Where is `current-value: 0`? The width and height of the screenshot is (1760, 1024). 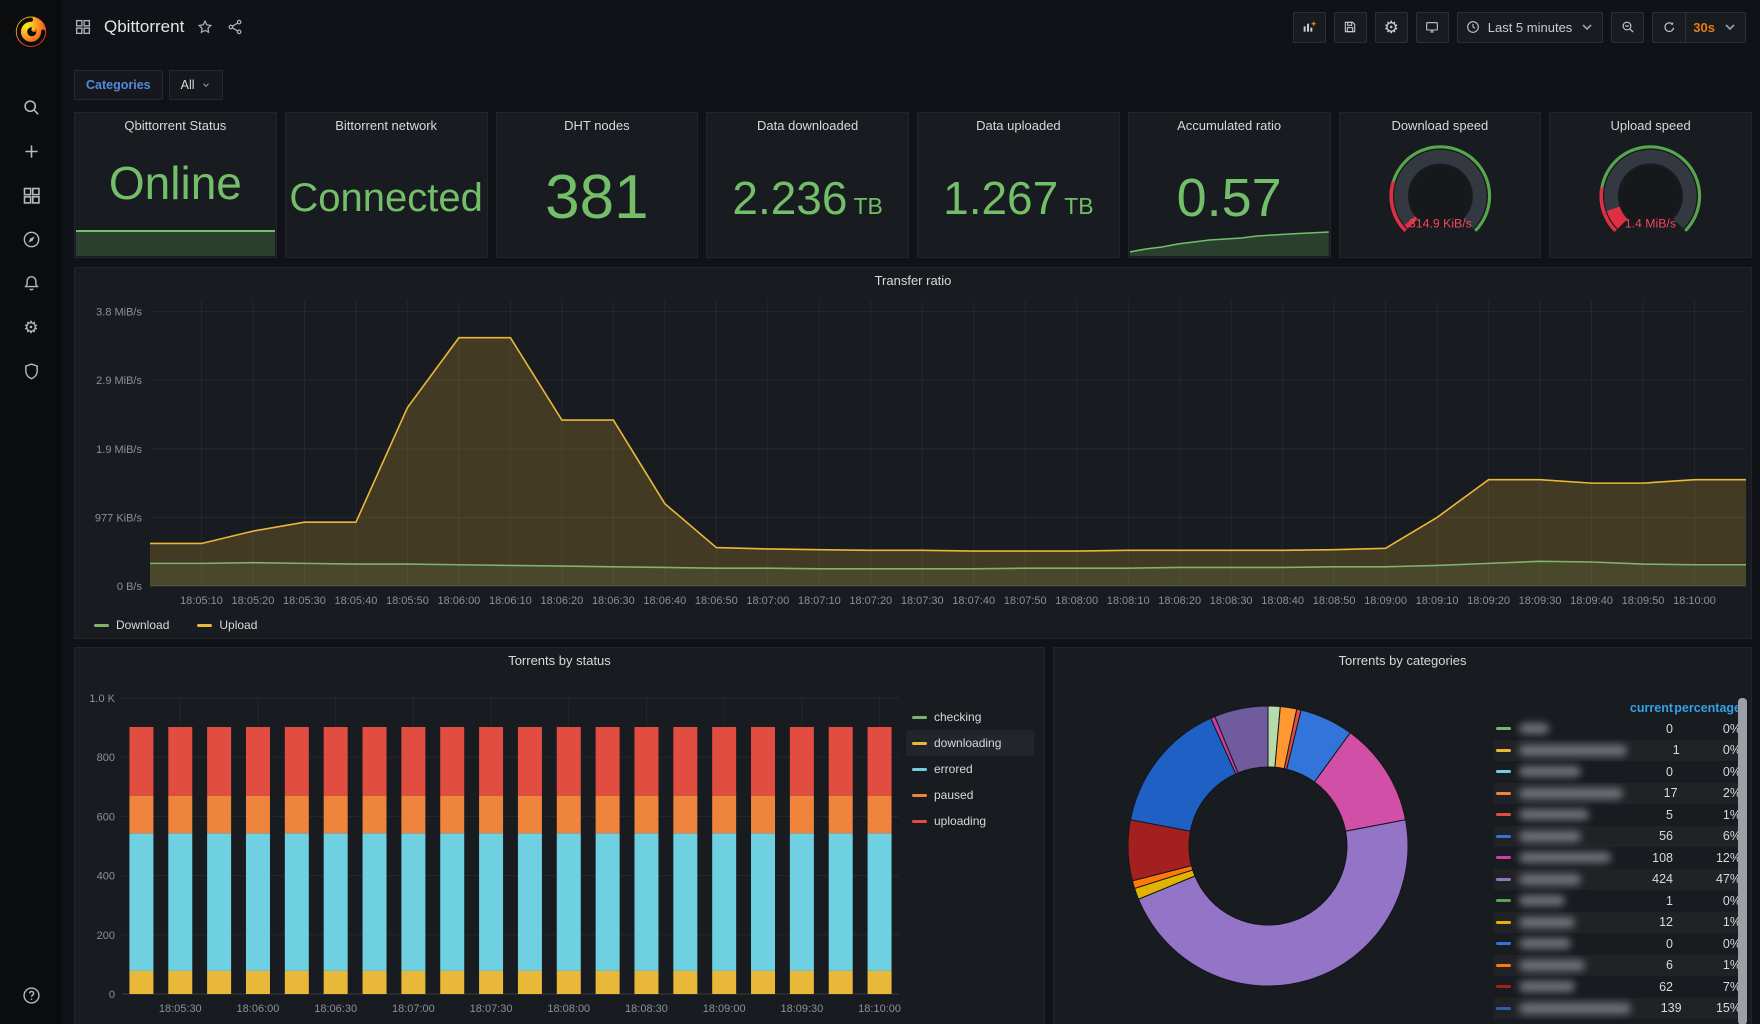 current-value: 0 is located at coordinates (1669, 943).